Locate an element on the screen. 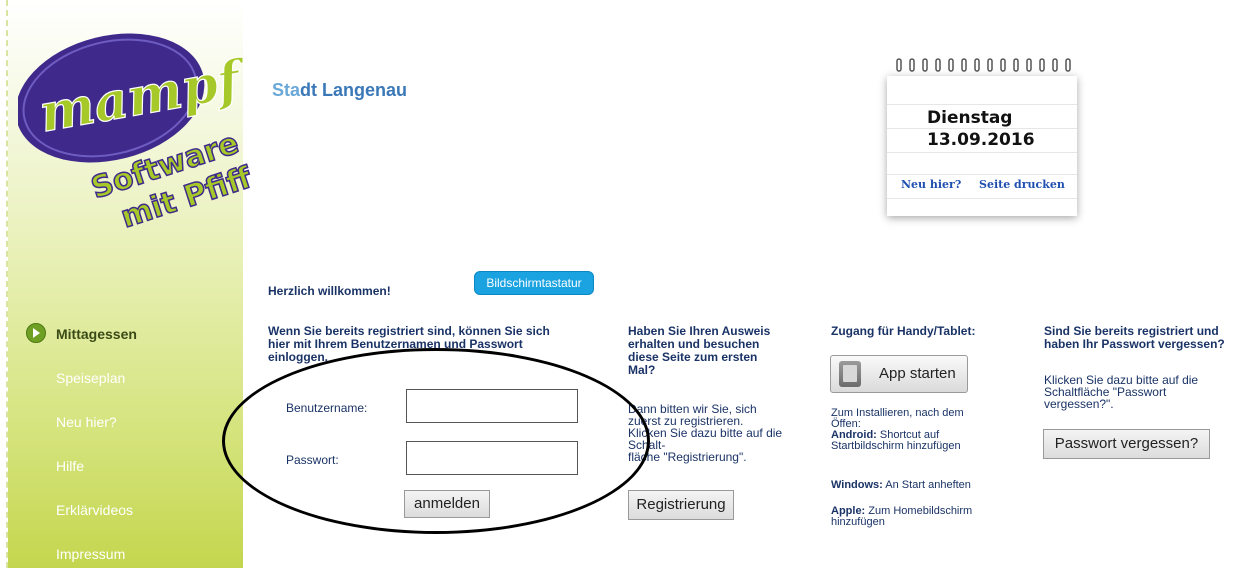 This screenshot has width=1247, height=568. sidebar-item-erklaervideos: Erklärvideos is located at coordinates (94, 510).